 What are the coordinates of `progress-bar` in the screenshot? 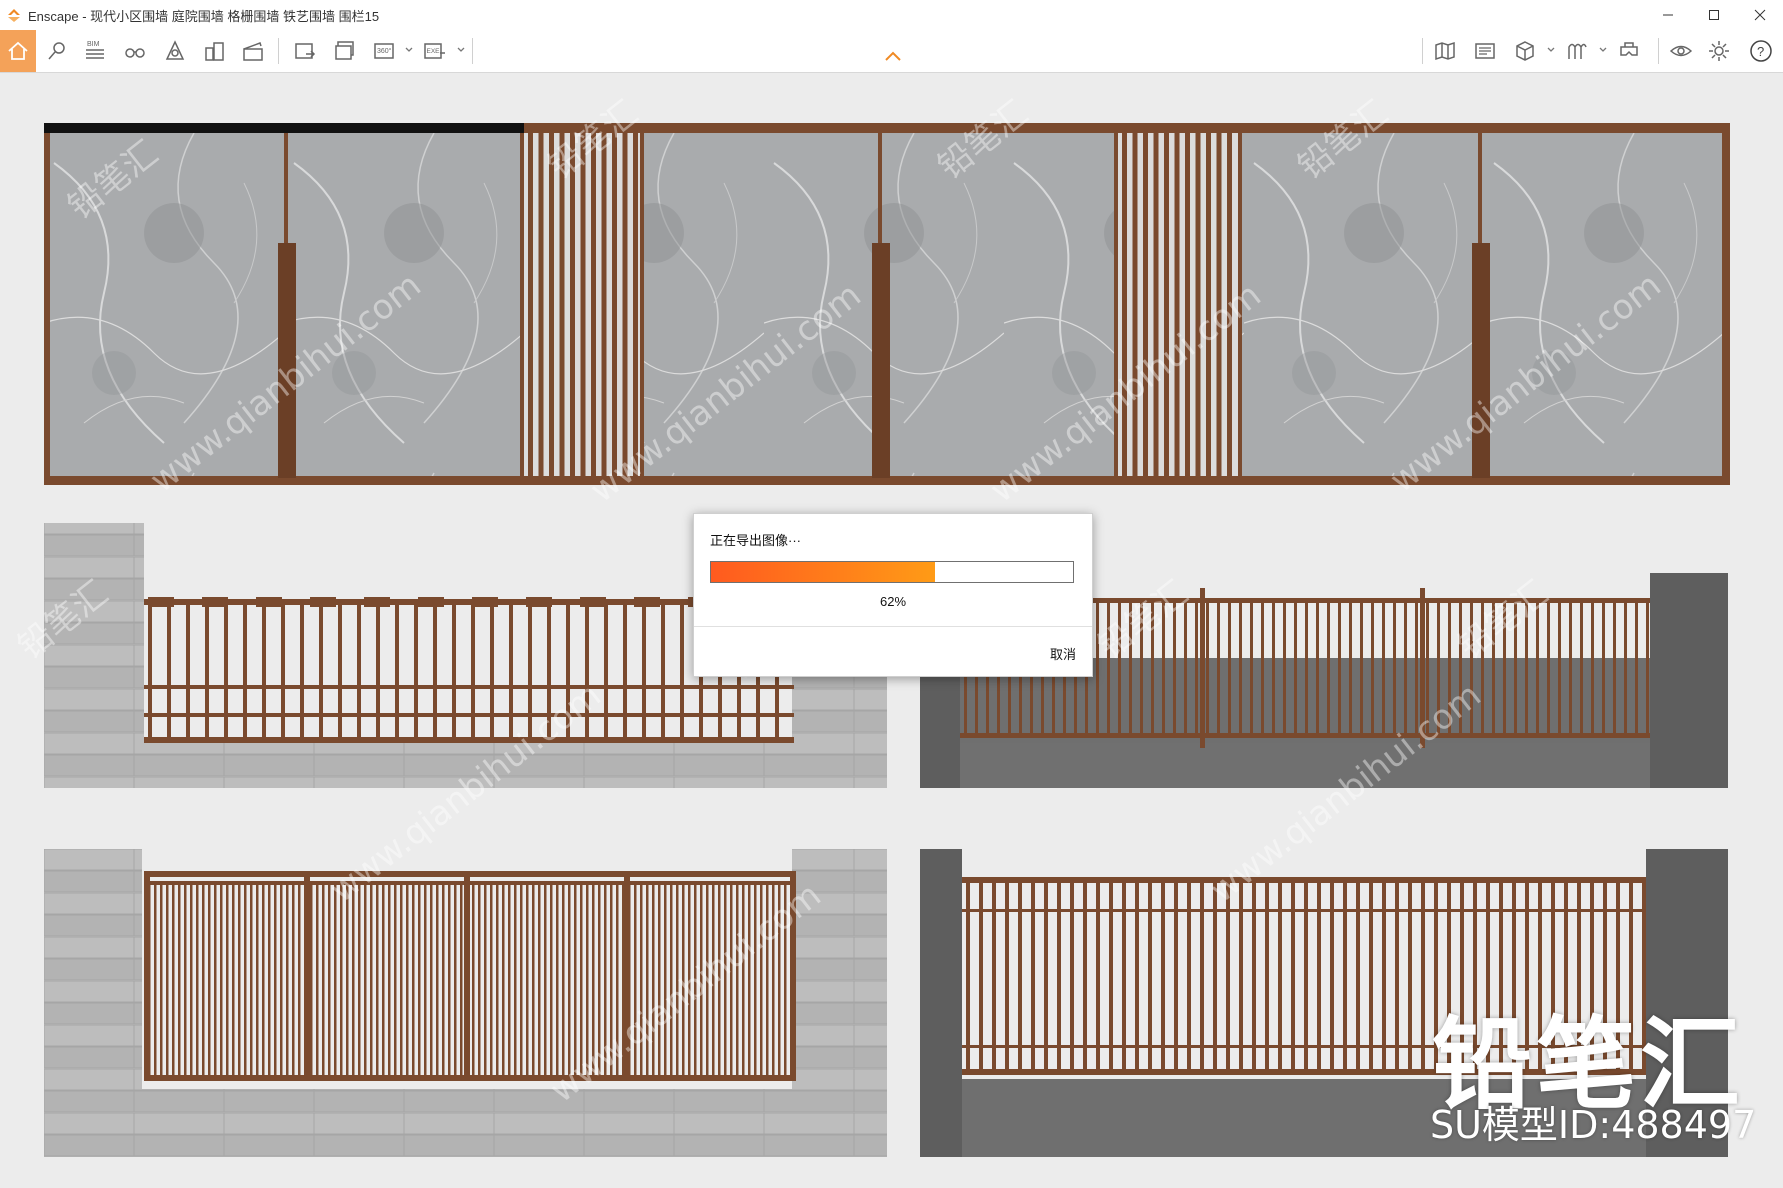 It's located at (892, 572).